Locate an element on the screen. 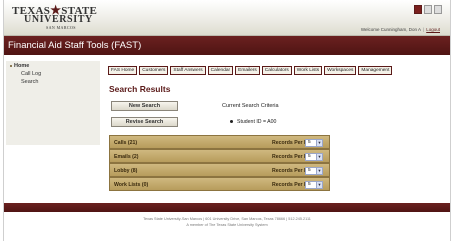 The width and height of the screenshot is (454, 241). footer-bar is located at coordinates (227, 207).